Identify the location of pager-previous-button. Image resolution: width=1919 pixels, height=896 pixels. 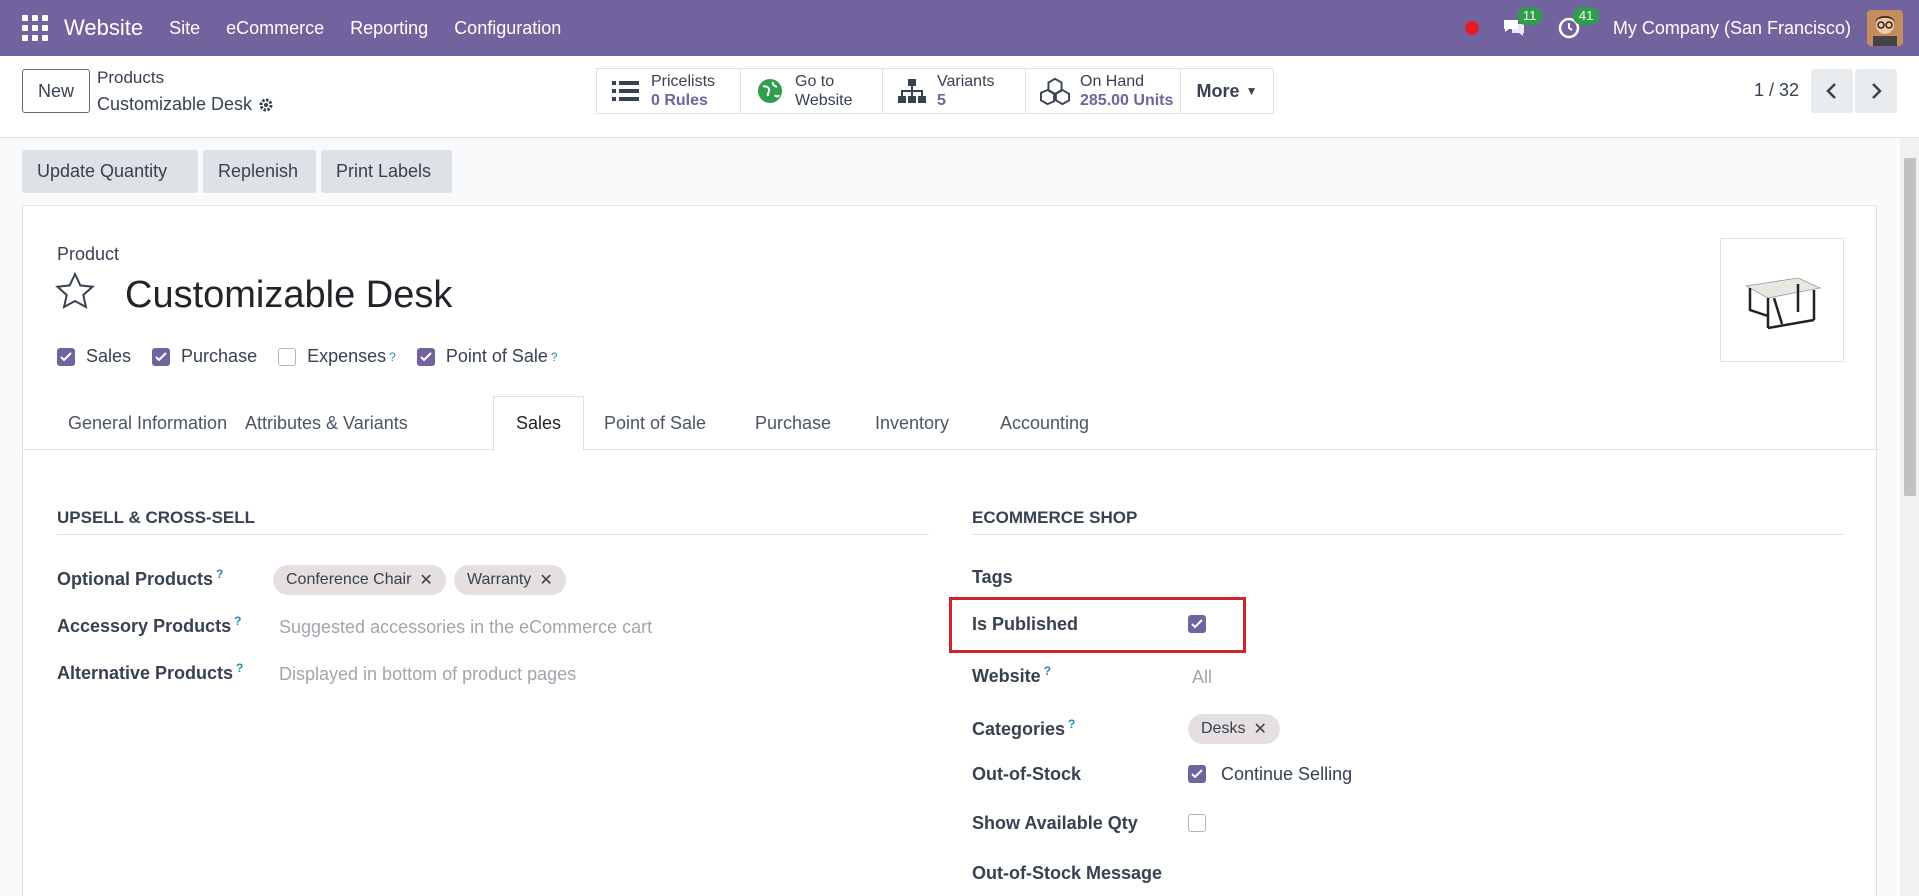
(1832, 91).